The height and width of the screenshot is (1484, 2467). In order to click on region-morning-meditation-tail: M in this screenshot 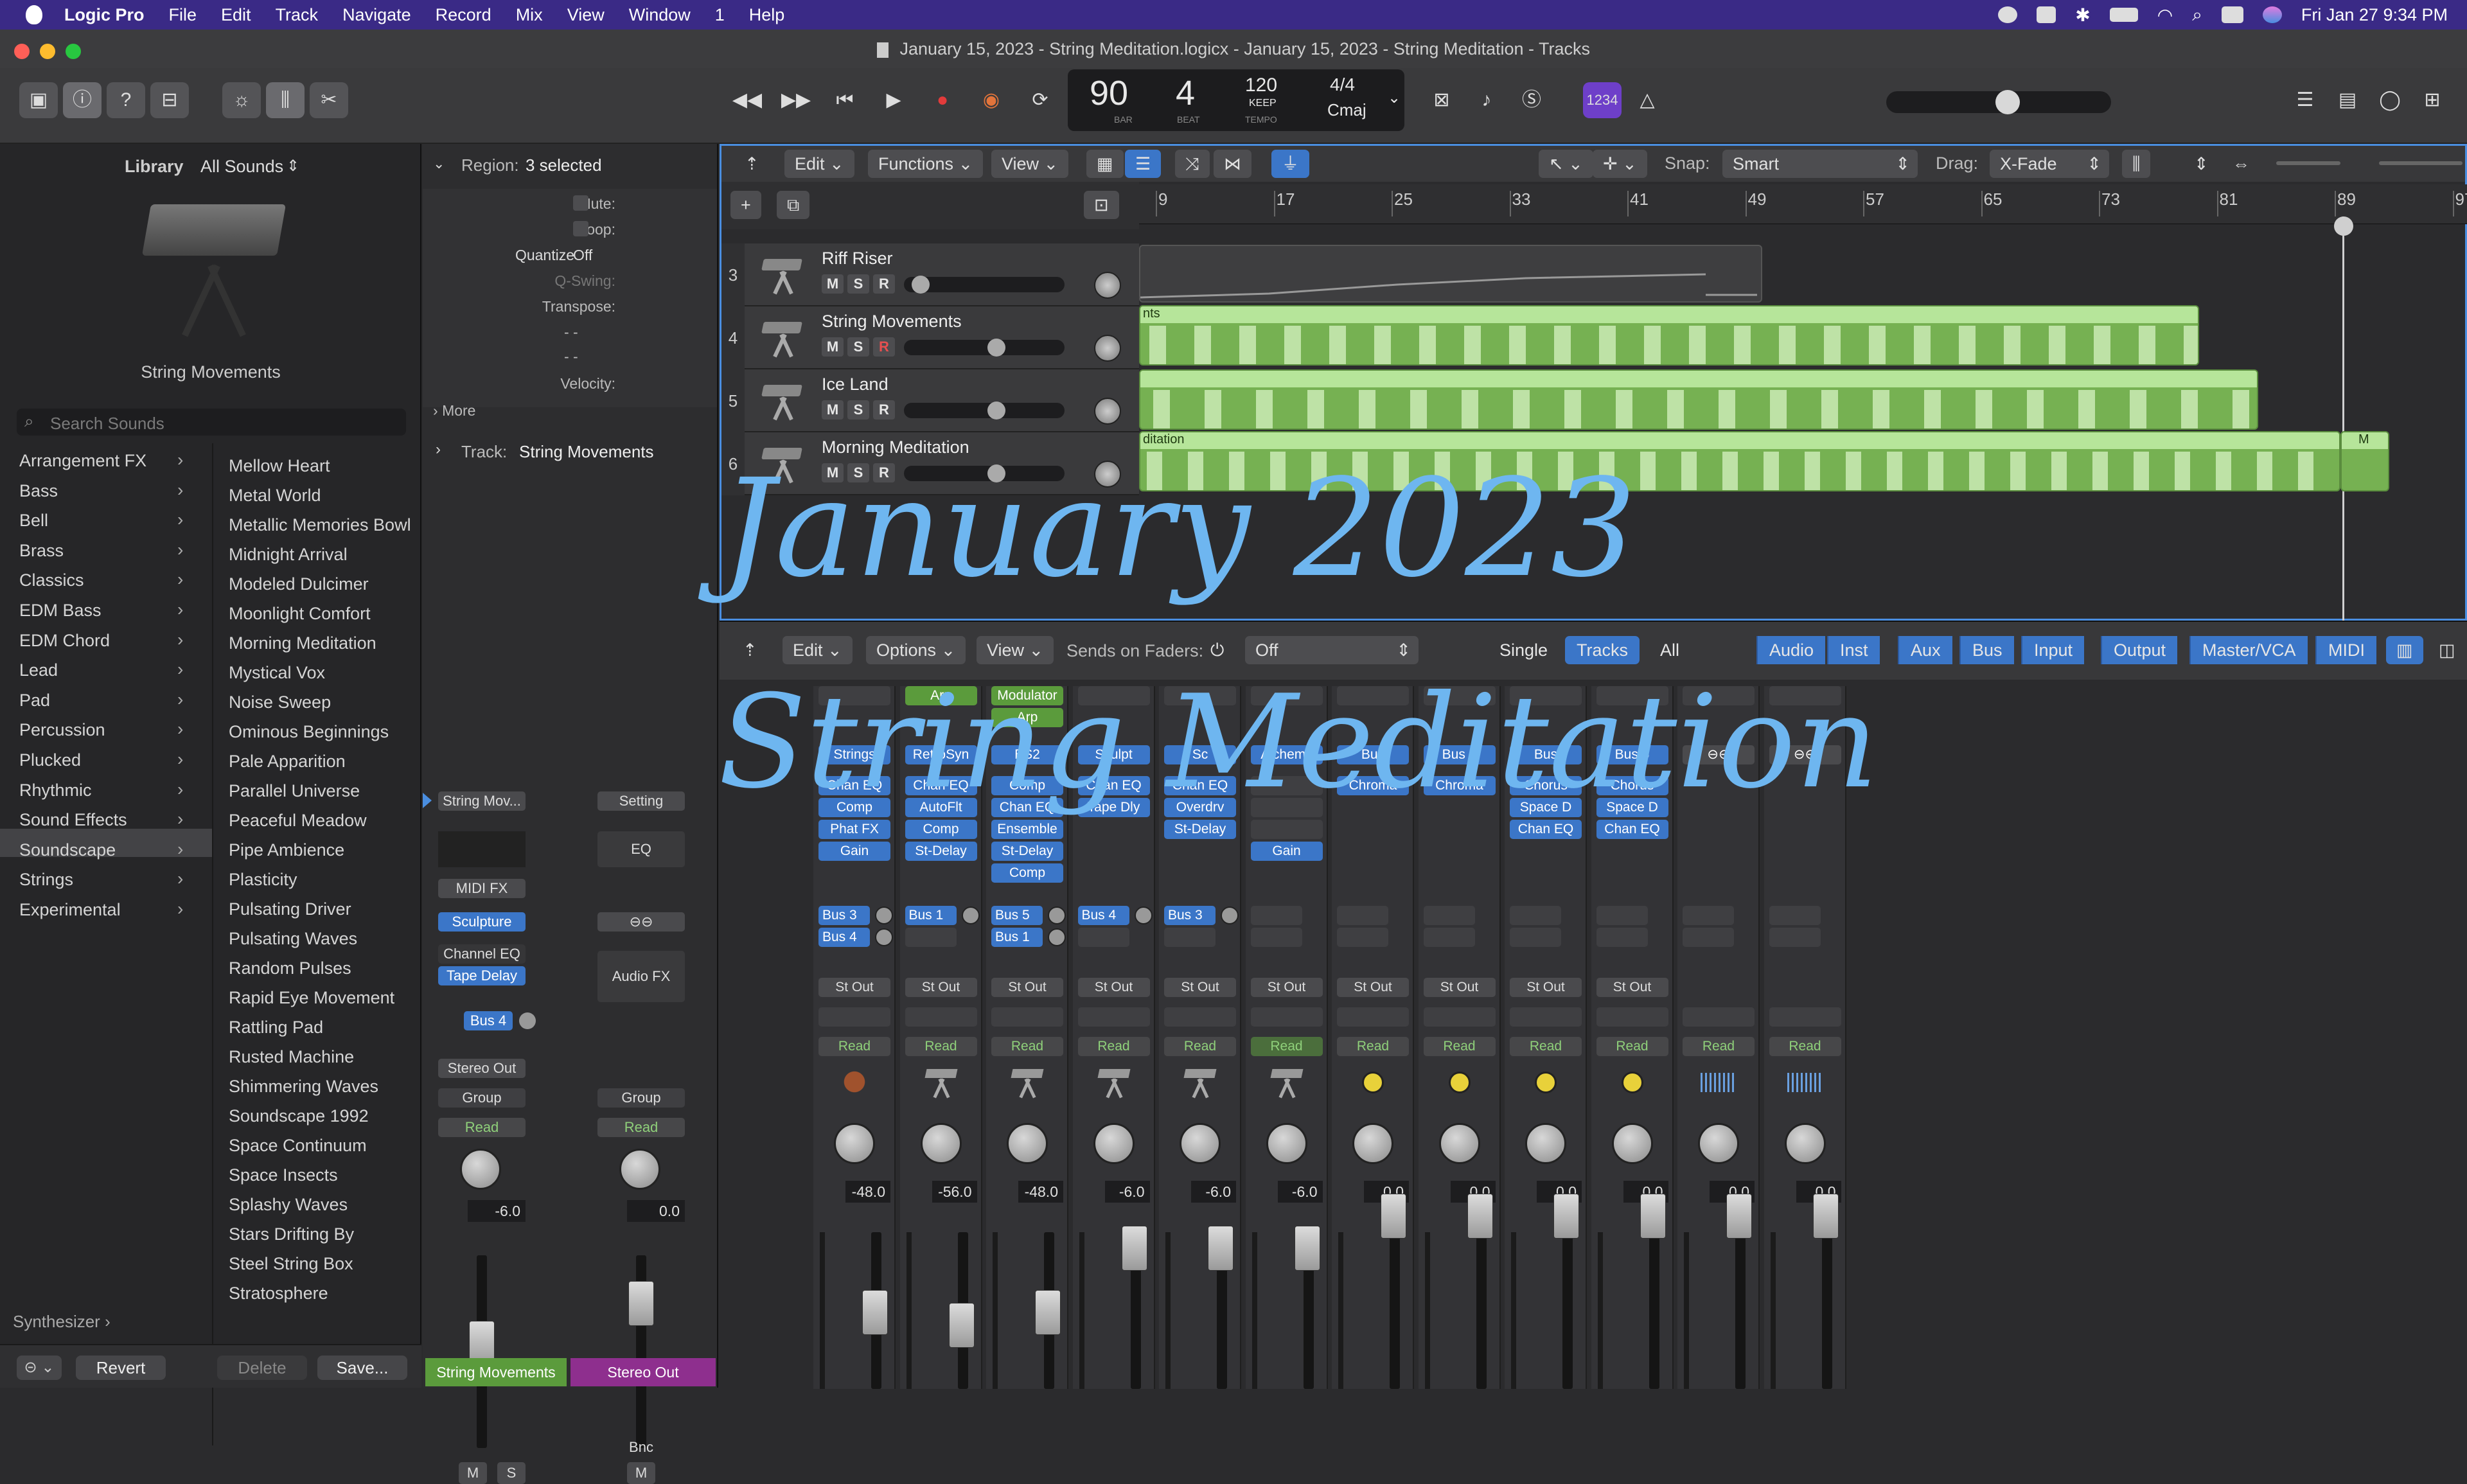, I will do `click(2364, 461)`.